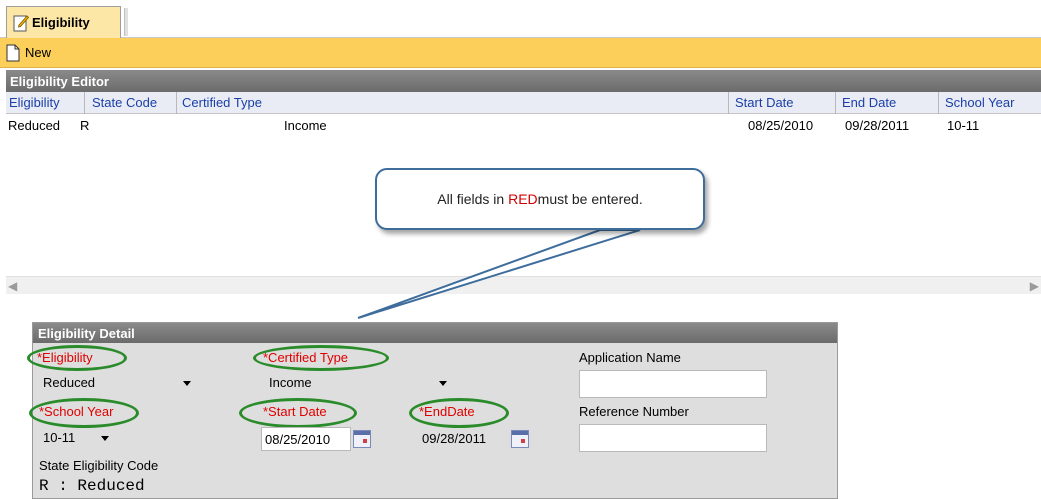 The width and height of the screenshot is (1041, 499). I want to click on cell-eligibility: Reduced, so click(34, 125).